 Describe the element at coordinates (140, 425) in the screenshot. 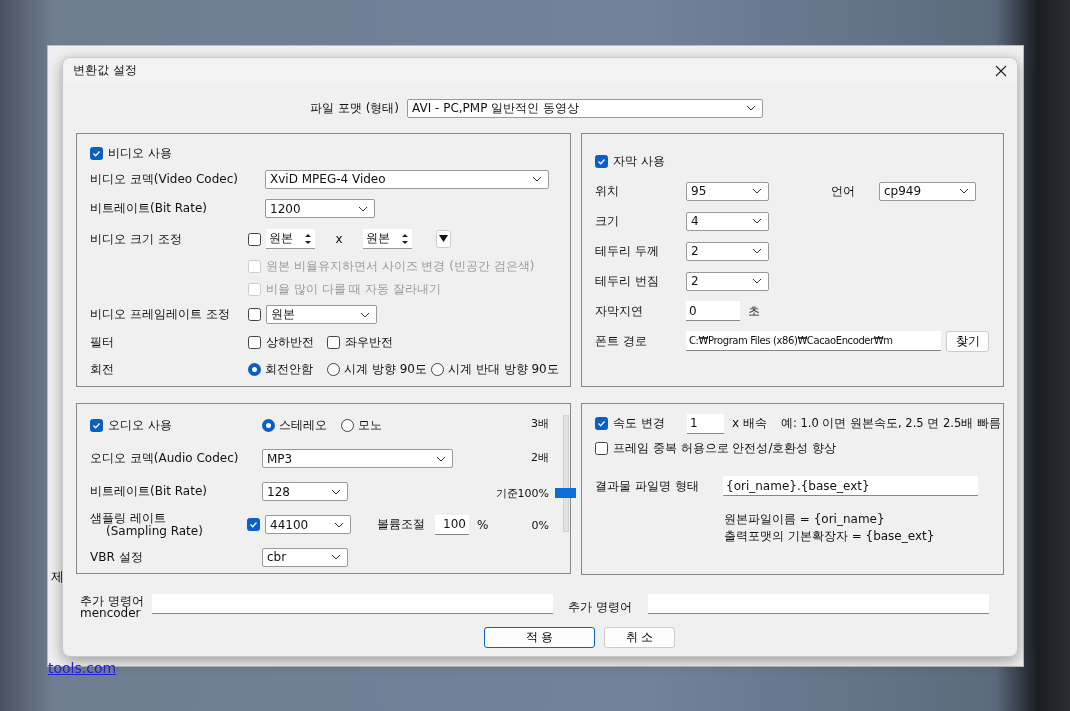

I see `checkbox-label: 오디오 사용` at that location.